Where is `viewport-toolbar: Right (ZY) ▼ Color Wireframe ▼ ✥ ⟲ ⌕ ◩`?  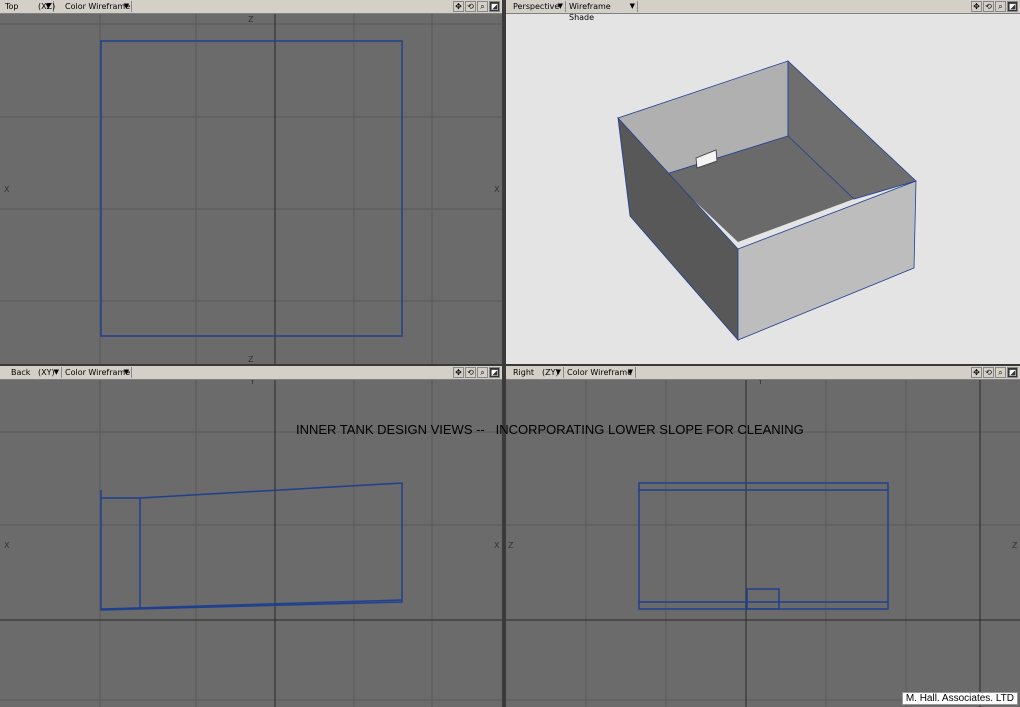
viewport-toolbar: Right (ZY) ▼ Color Wireframe ▼ ✥ ⟲ ⌕ ◩ is located at coordinates (763, 373).